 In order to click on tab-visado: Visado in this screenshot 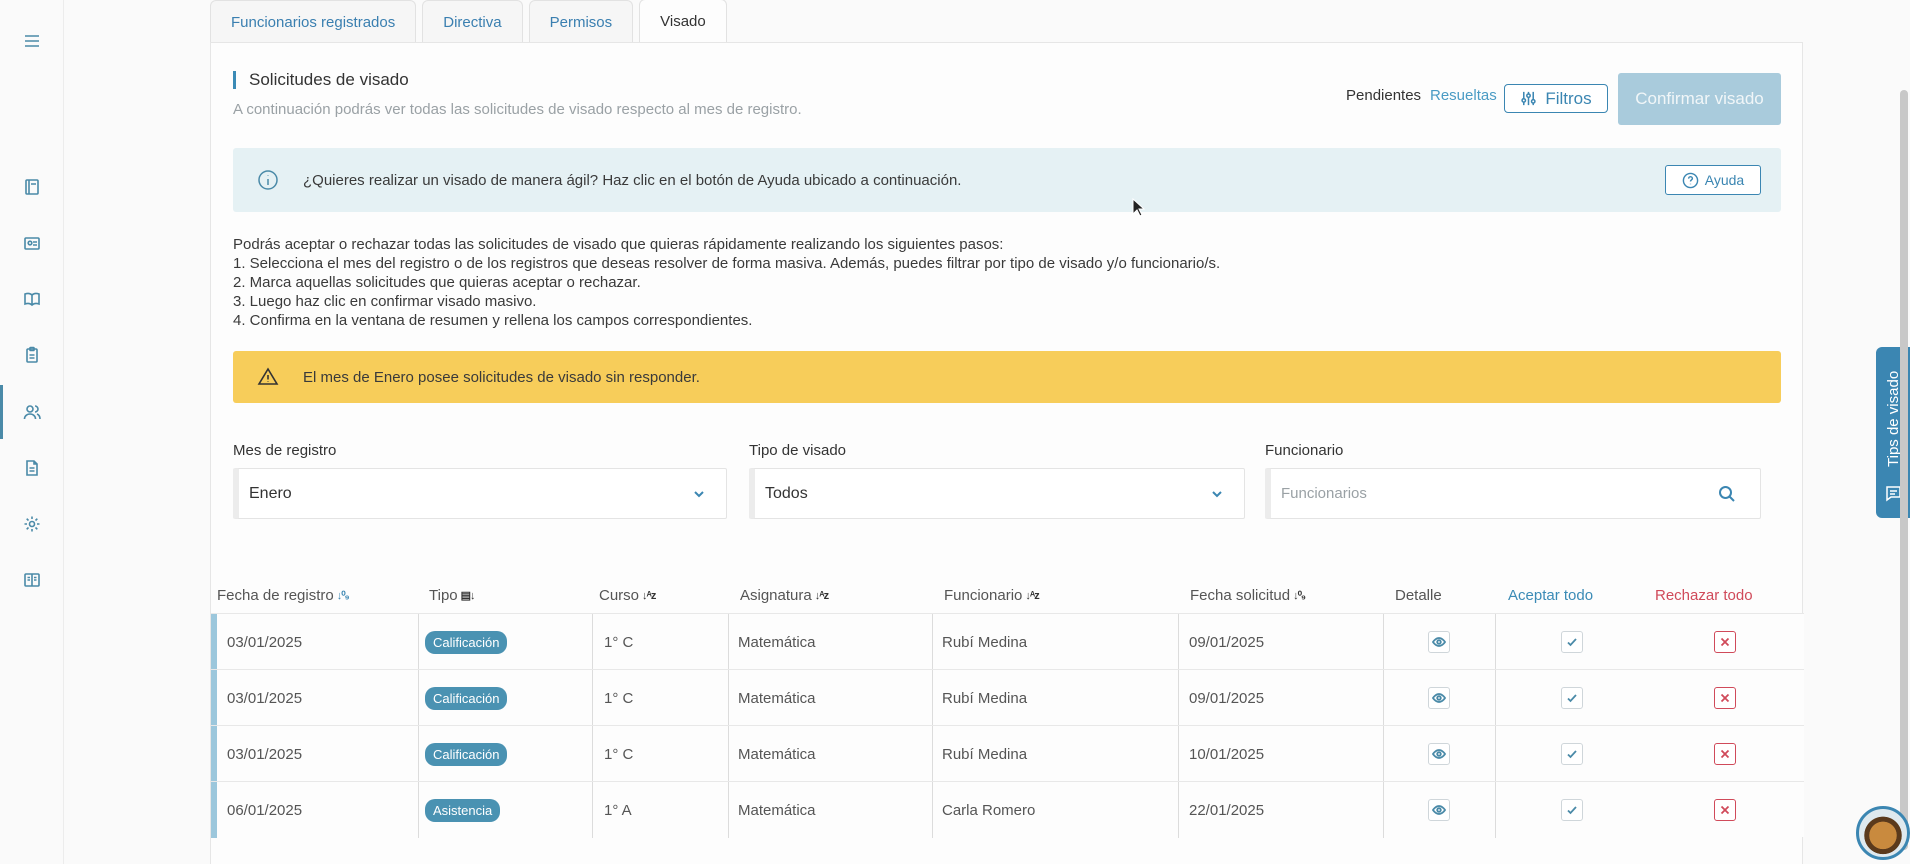, I will do `click(683, 21)`.